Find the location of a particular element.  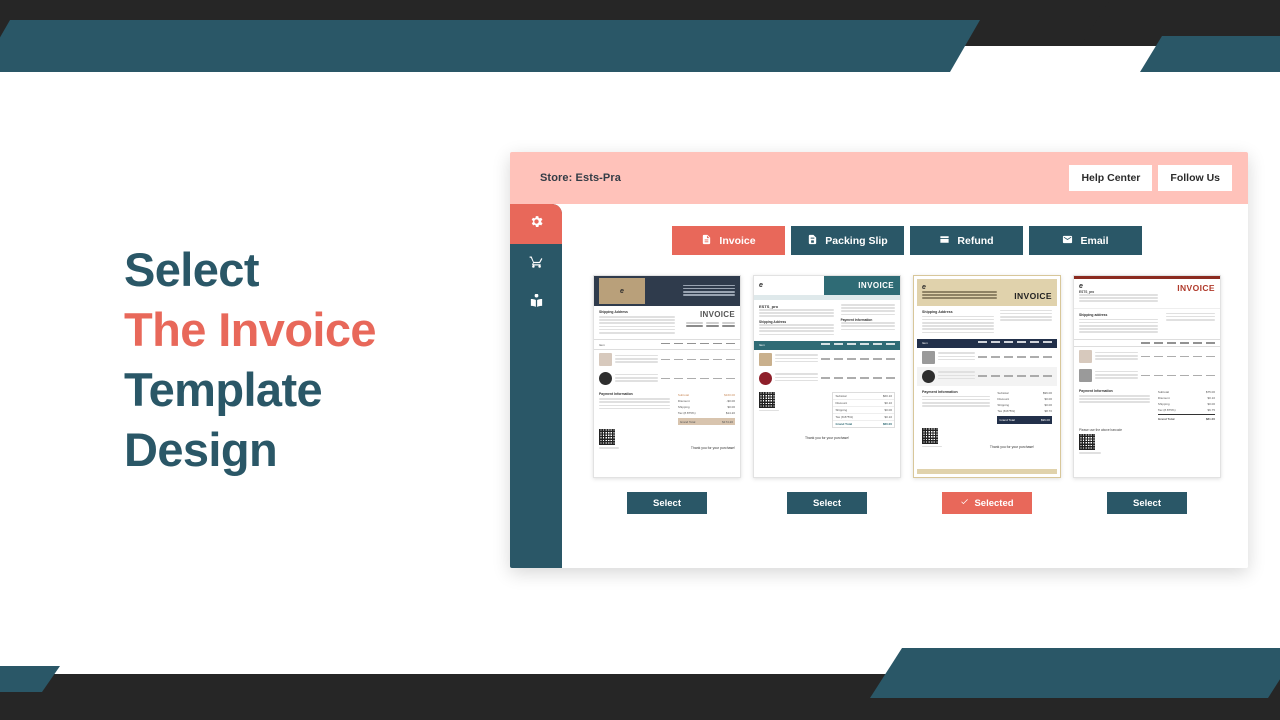

headline-line-2: The Invoice is located at coordinates (250, 330).